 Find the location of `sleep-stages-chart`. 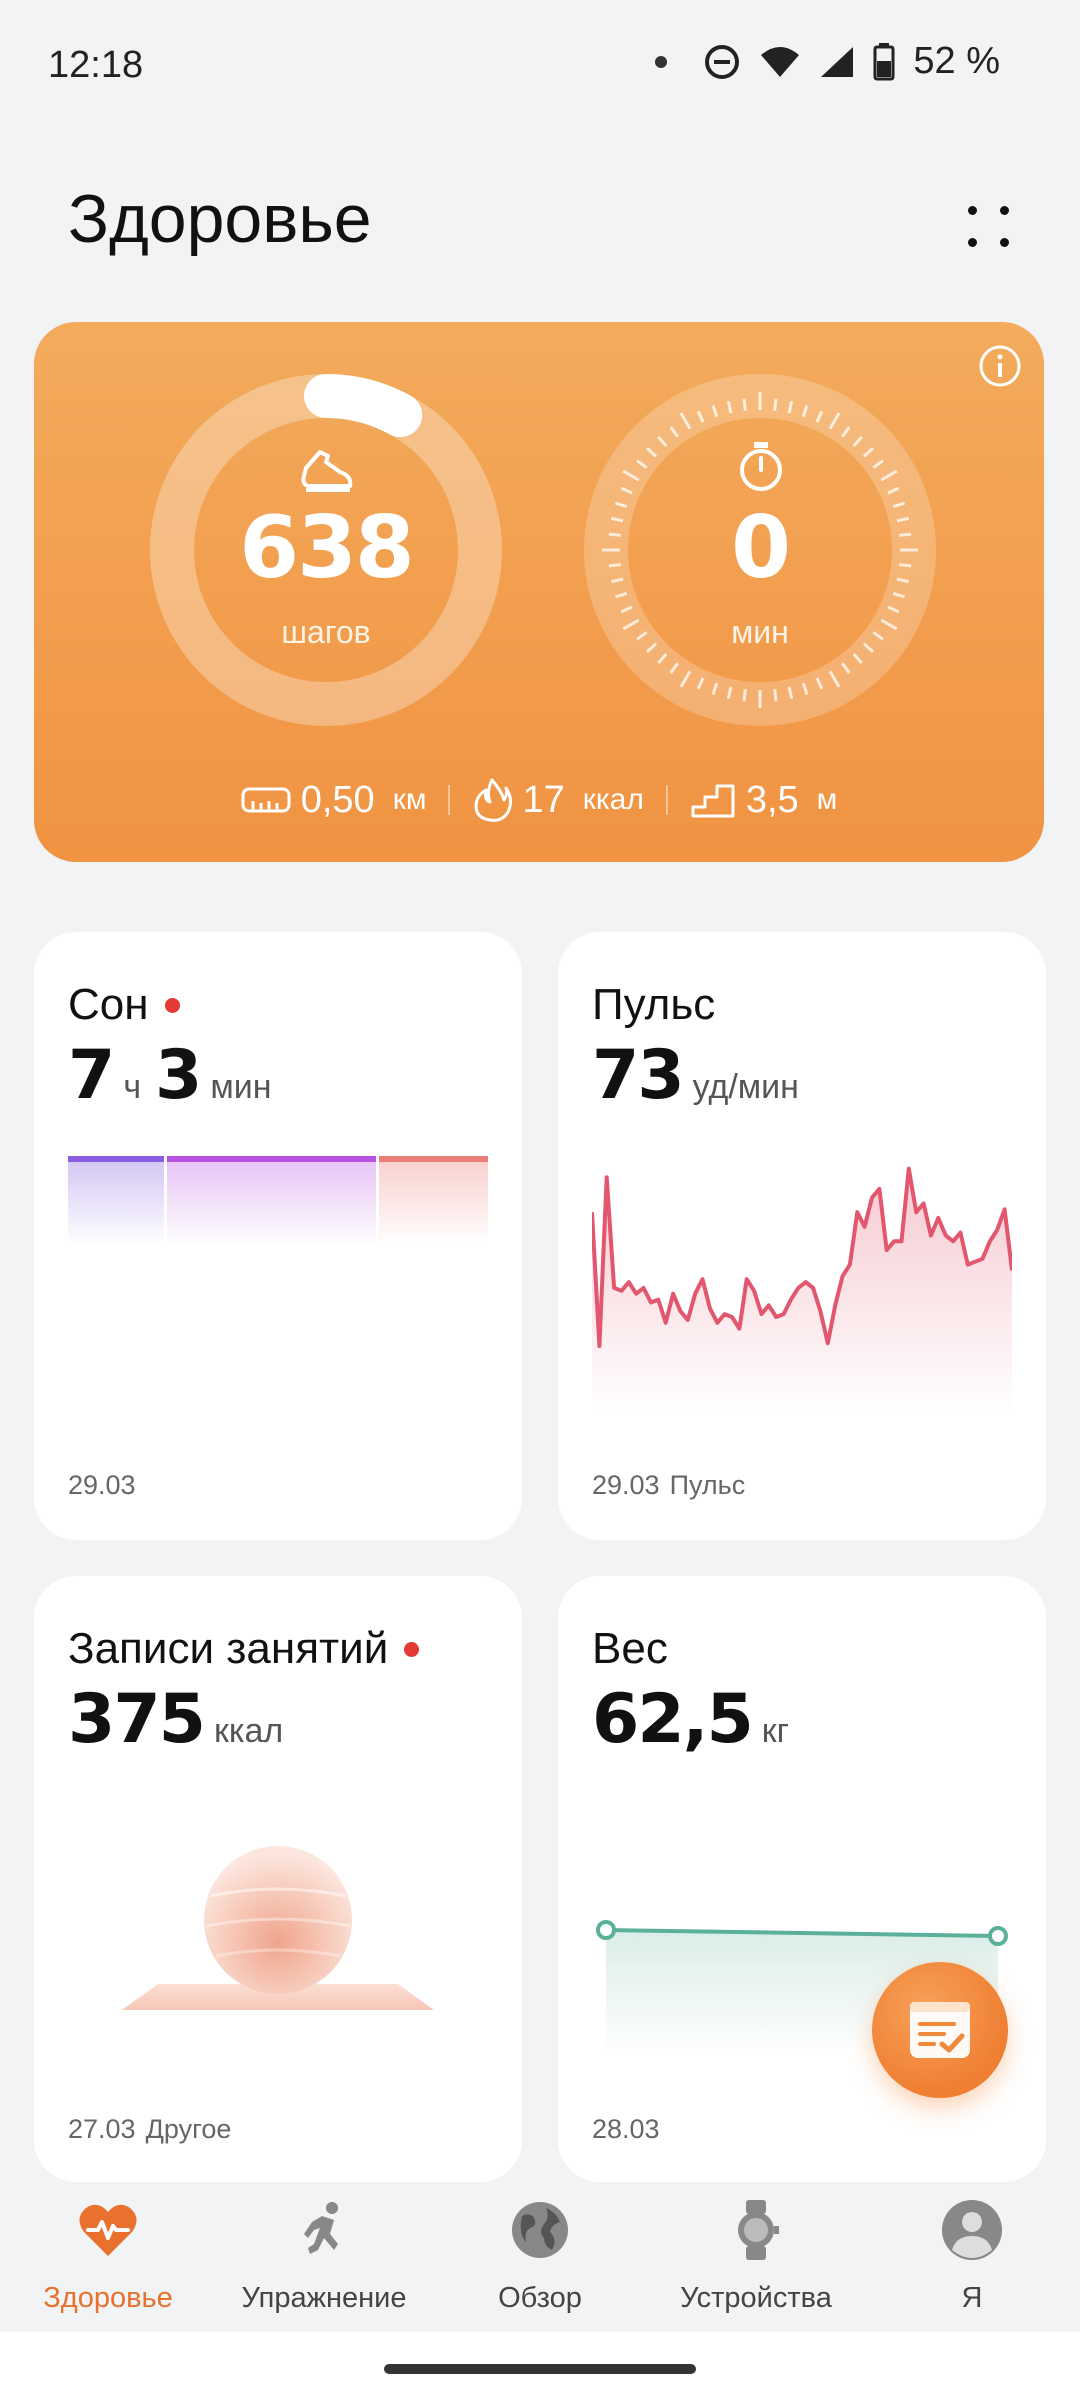

sleep-stages-chart is located at coordinates (278, 1201).